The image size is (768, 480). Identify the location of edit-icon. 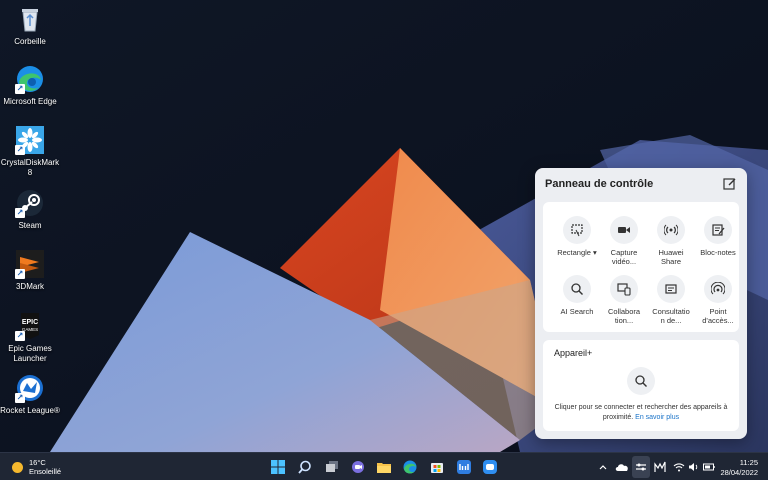
(730, 184).